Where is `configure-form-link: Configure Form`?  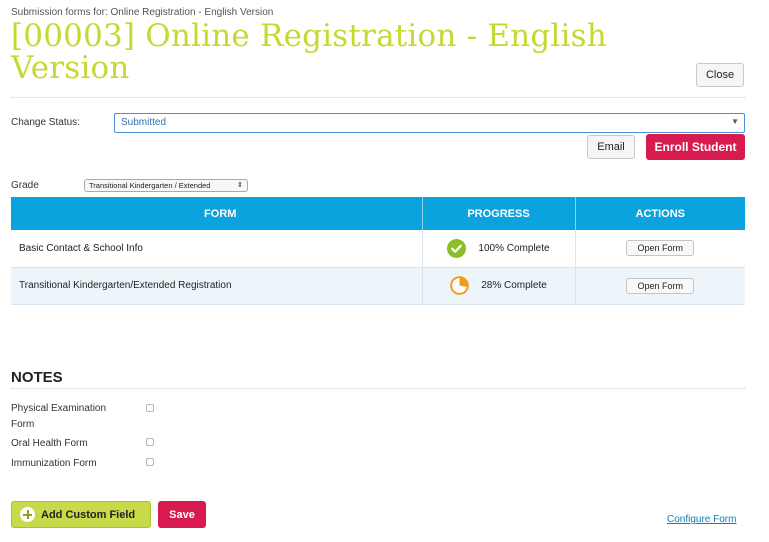 configure-form-link: Configure Form is located at coordinates (701, 519).